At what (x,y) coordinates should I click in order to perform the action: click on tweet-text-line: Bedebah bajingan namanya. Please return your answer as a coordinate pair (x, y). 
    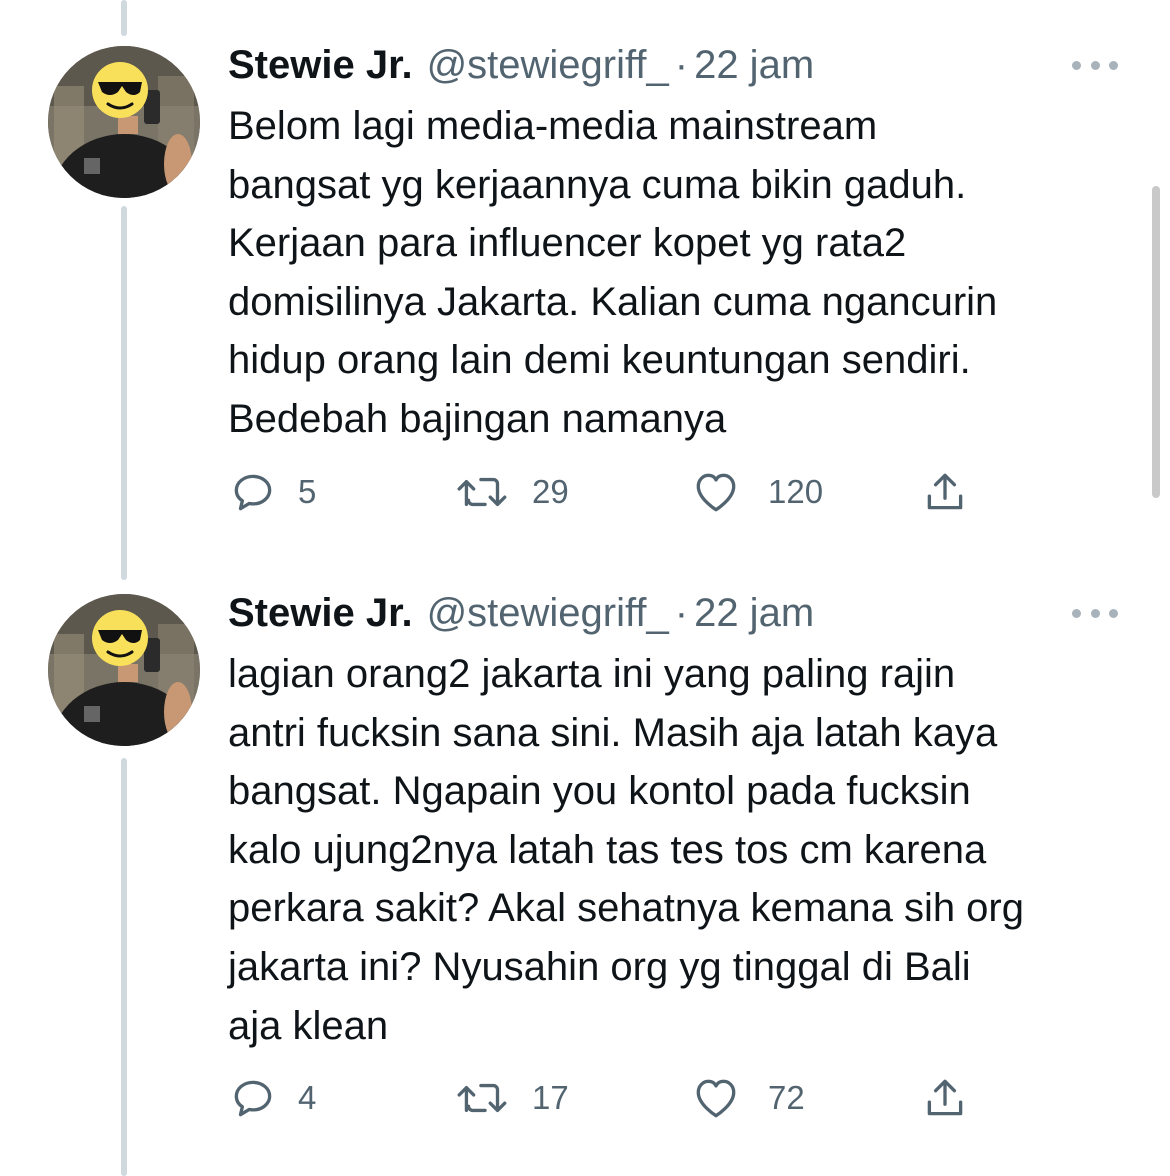
    Looking at the image, I should click on (477, 418).